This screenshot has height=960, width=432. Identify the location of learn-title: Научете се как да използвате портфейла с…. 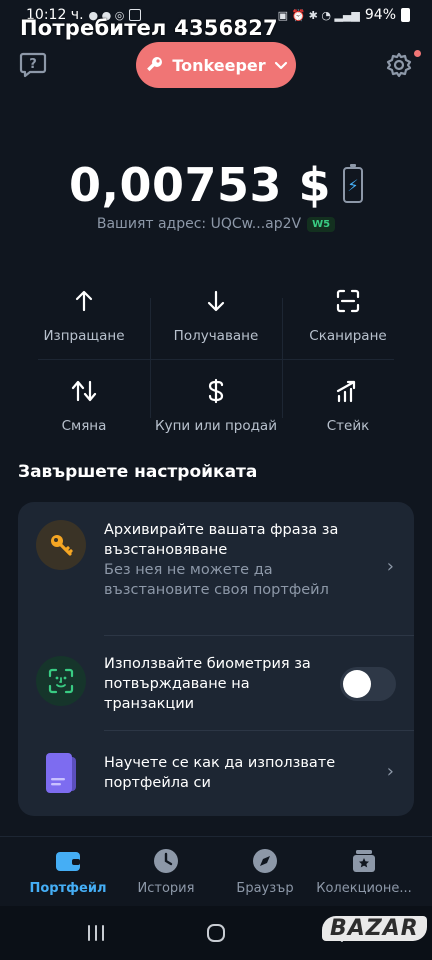
(220, 773).